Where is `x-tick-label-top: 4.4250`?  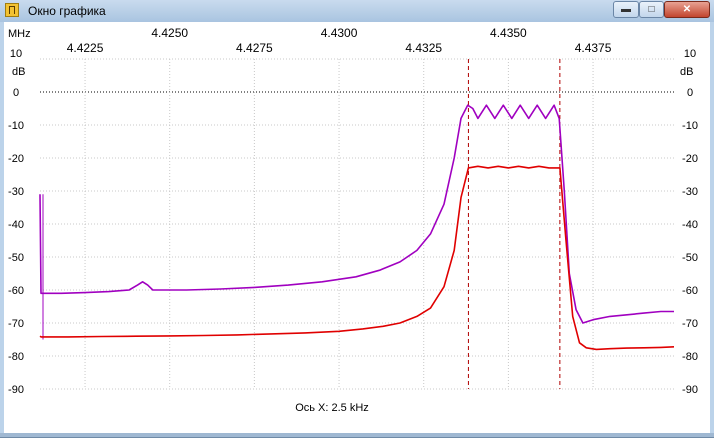 x-tick-label-top: 4.4250 is located at coordinates (169, 33).